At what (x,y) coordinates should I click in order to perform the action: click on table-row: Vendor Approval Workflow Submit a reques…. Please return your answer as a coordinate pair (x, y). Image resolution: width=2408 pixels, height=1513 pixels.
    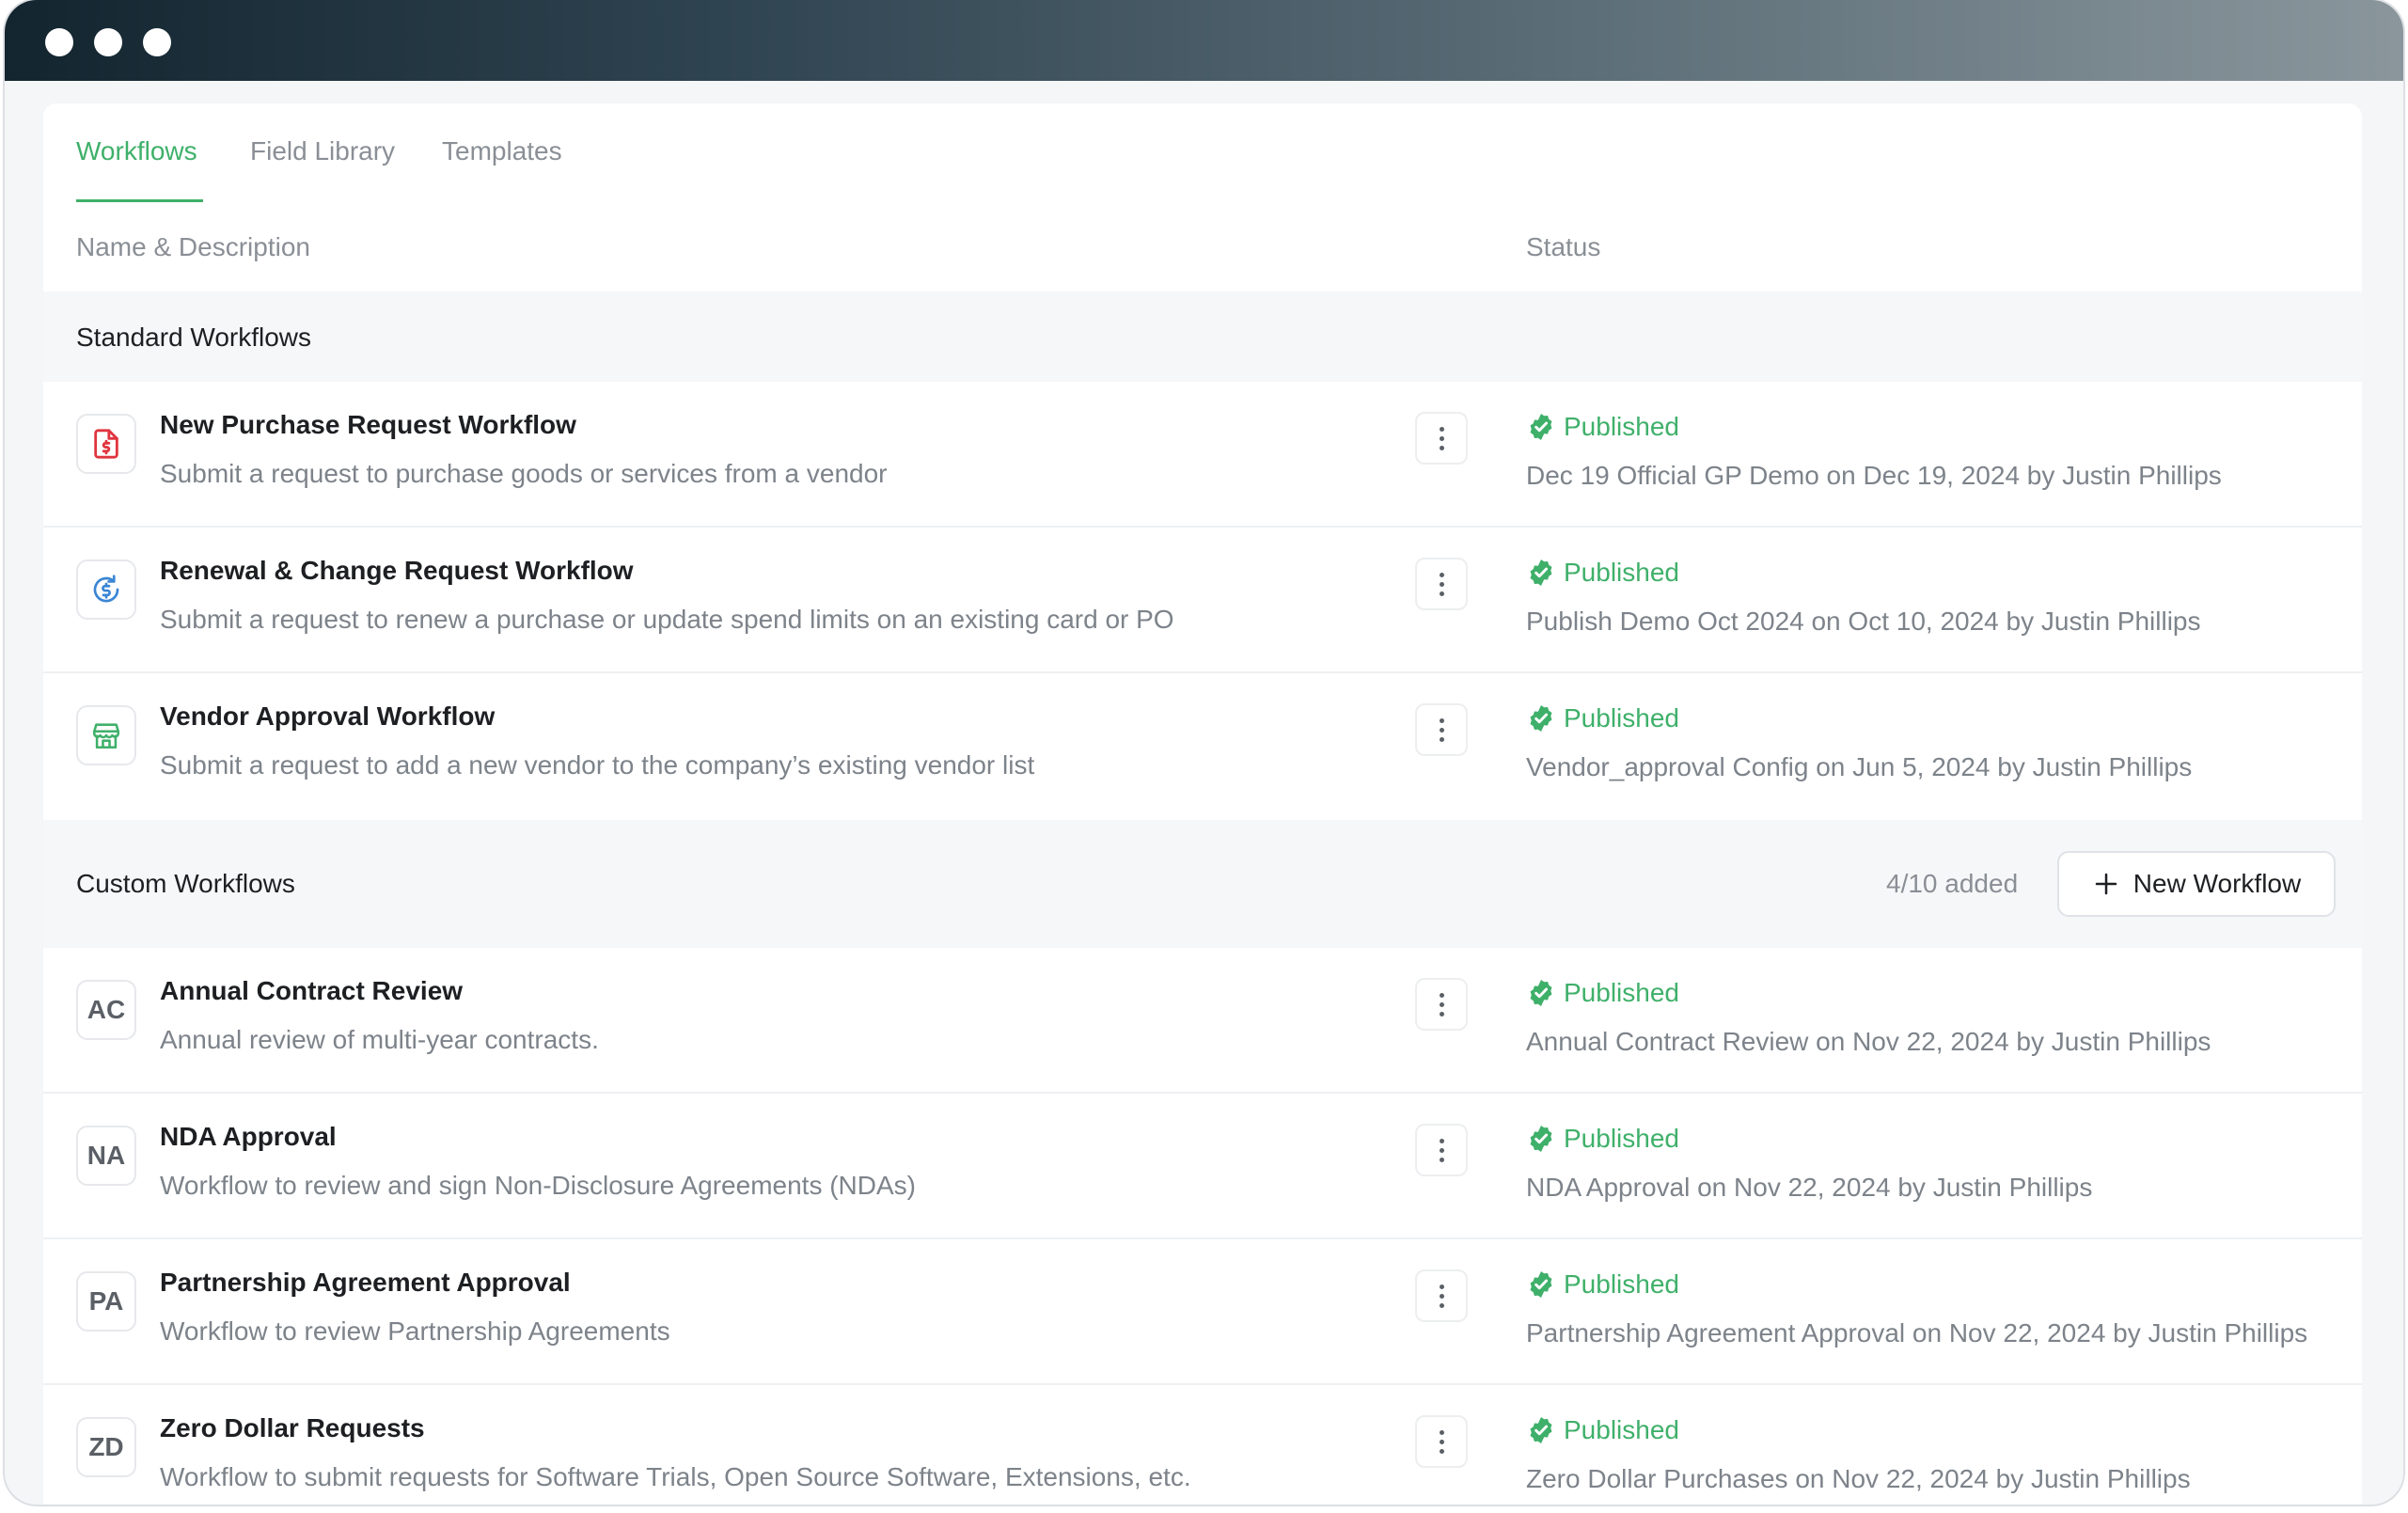
    Looking at the image, I should click on (1202, 746).